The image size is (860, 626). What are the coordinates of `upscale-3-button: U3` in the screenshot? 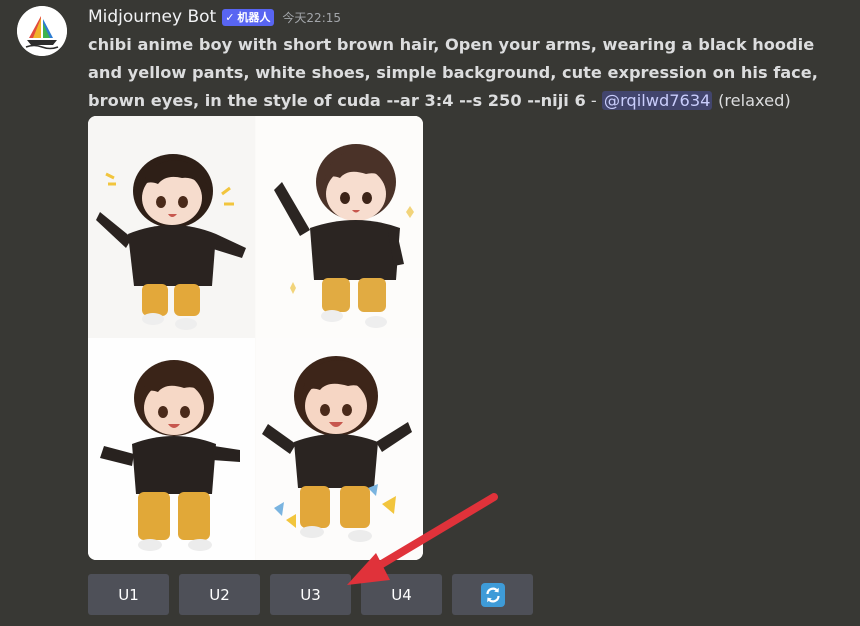 It's located at (310, 594).